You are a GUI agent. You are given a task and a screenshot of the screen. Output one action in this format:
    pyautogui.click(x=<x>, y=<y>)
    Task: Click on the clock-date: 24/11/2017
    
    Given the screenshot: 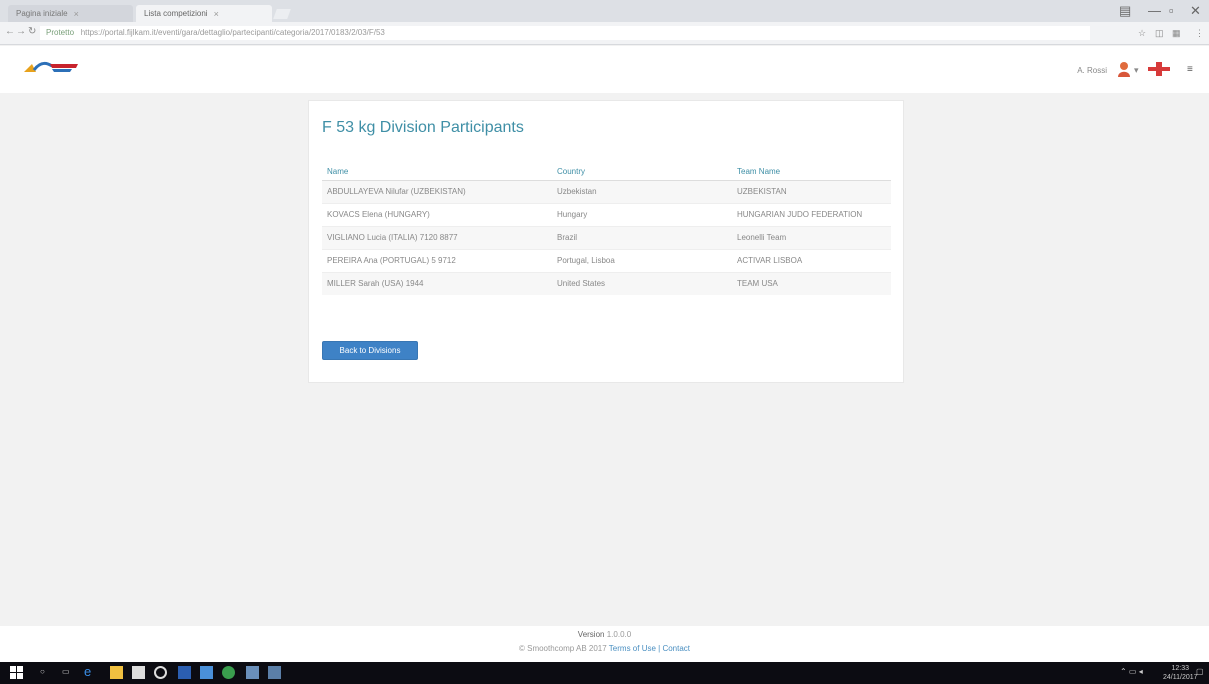 What is the action you would take?
    pyautogui.click(x=1180, y=677)
    